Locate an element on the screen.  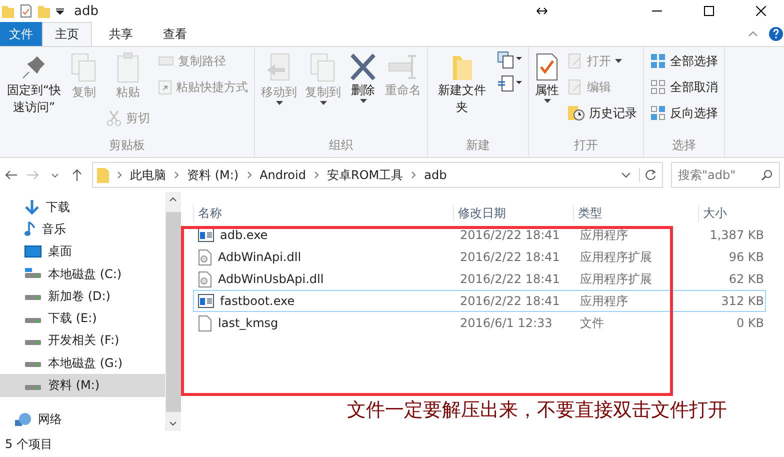
edit-icon is located at coordinates (575, 87).